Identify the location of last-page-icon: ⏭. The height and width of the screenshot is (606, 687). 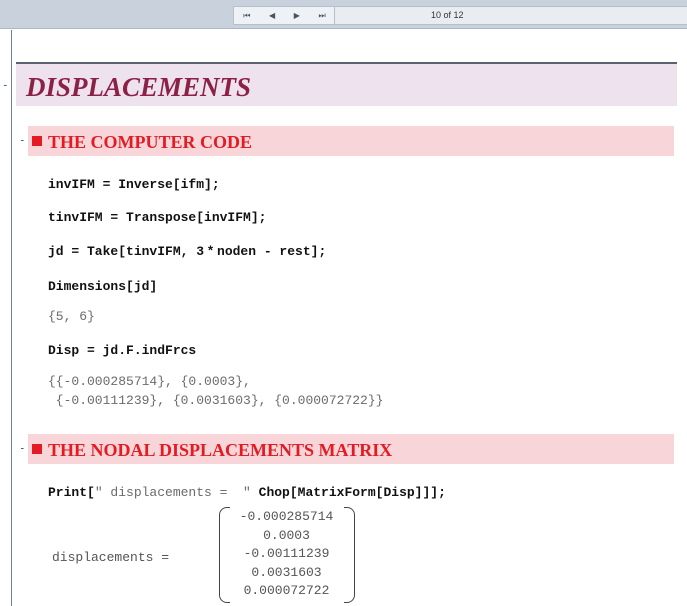
(321, 16).